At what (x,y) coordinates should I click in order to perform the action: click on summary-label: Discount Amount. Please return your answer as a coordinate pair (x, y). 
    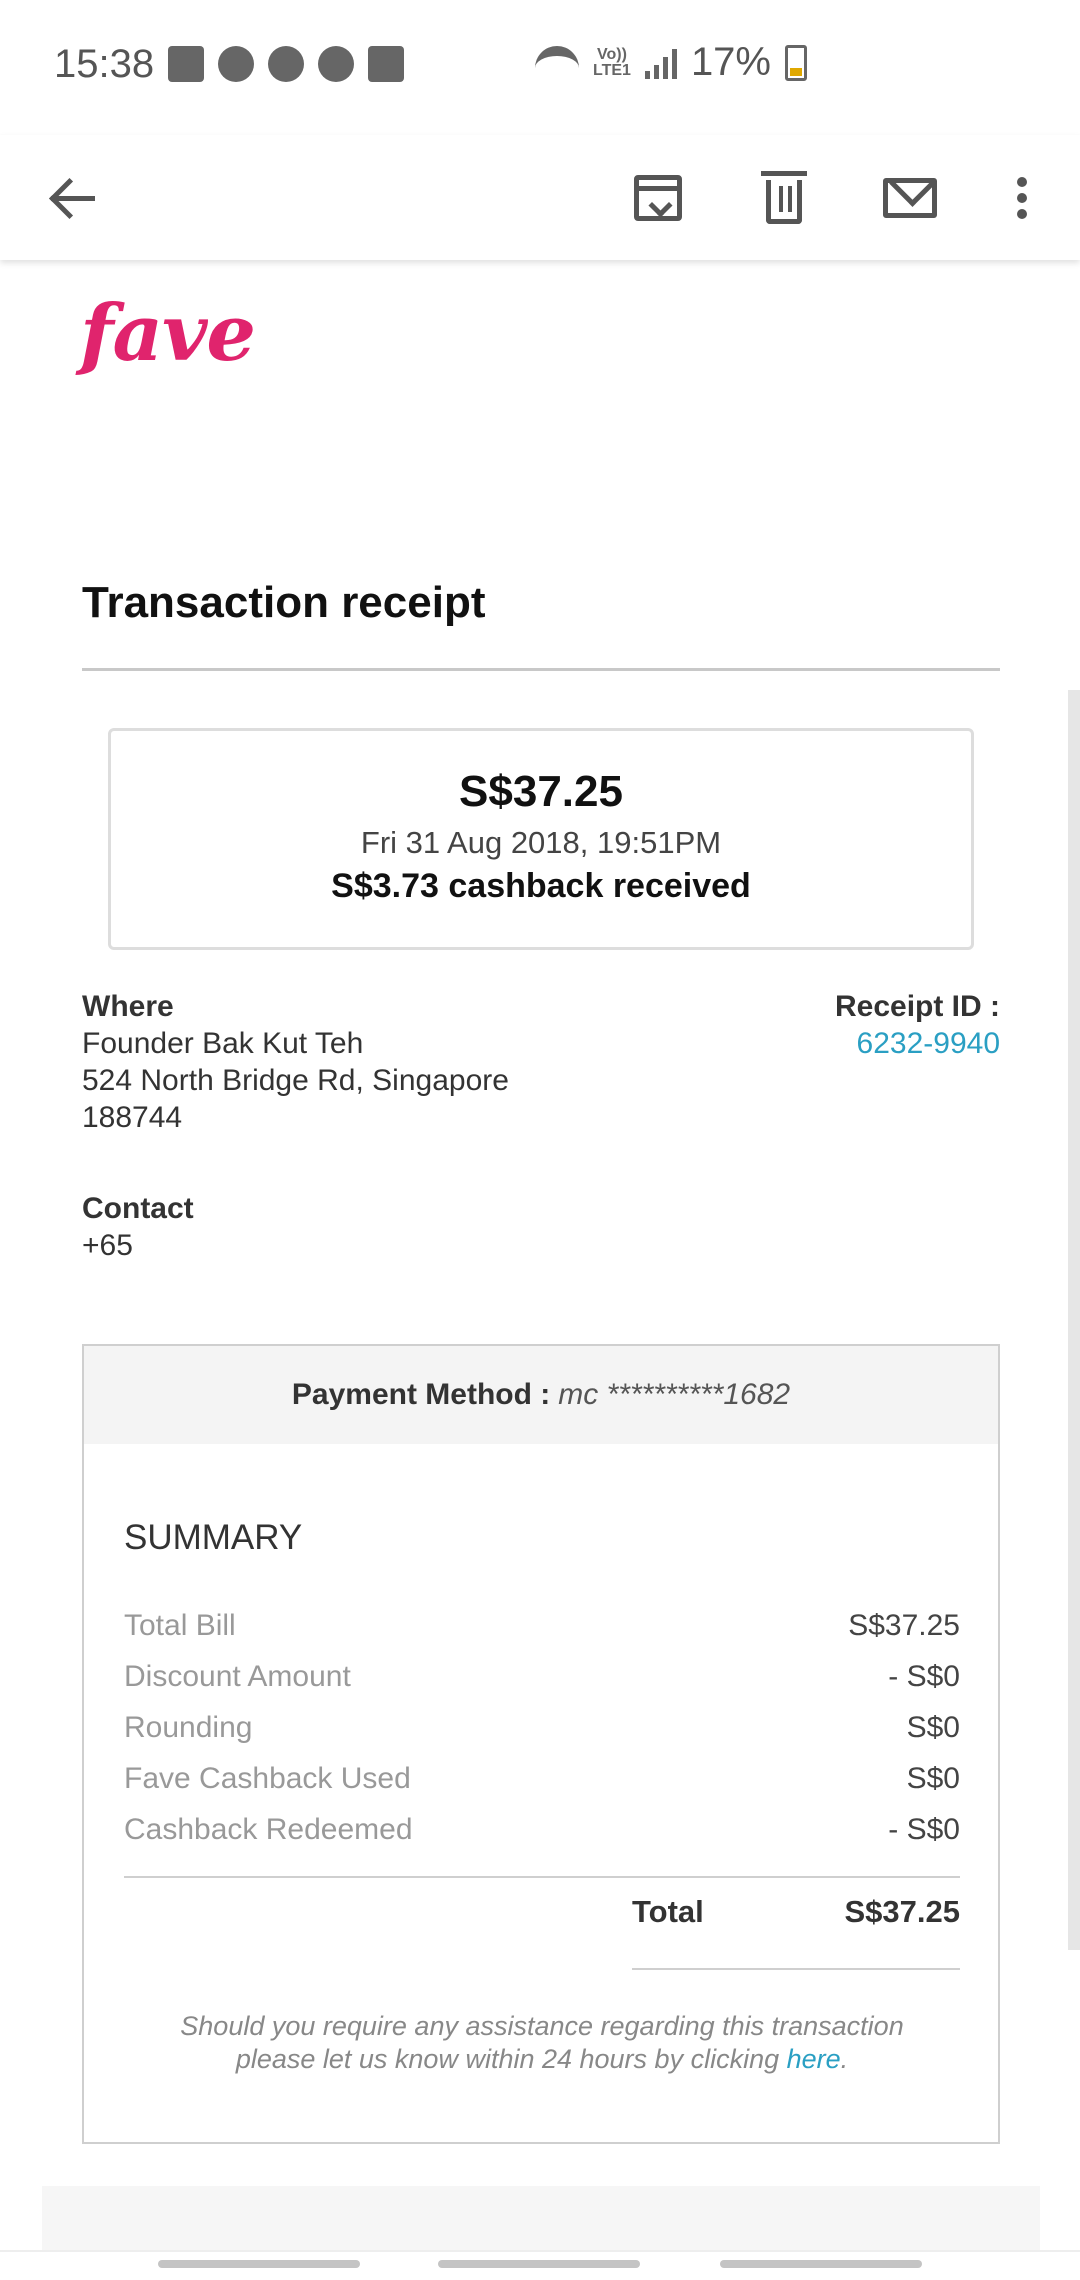
    Looking at the image, I should click on (237, 1676).